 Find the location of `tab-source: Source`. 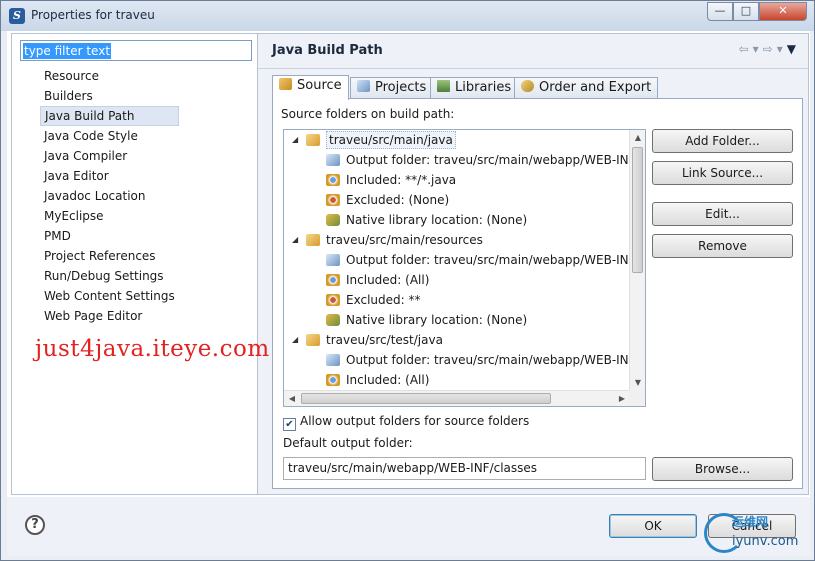

tab-source: Source is located at coordinates (310, 87).